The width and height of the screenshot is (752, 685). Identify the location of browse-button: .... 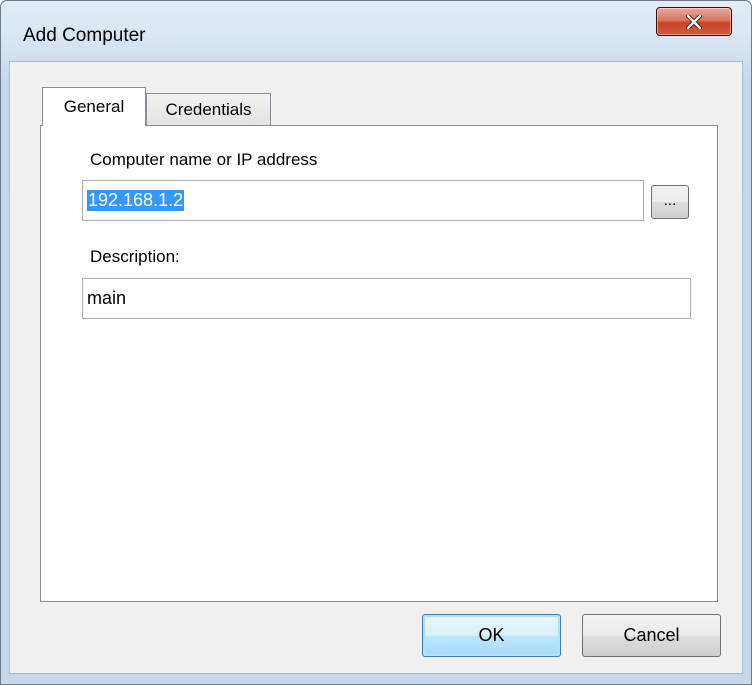
(670, 202).